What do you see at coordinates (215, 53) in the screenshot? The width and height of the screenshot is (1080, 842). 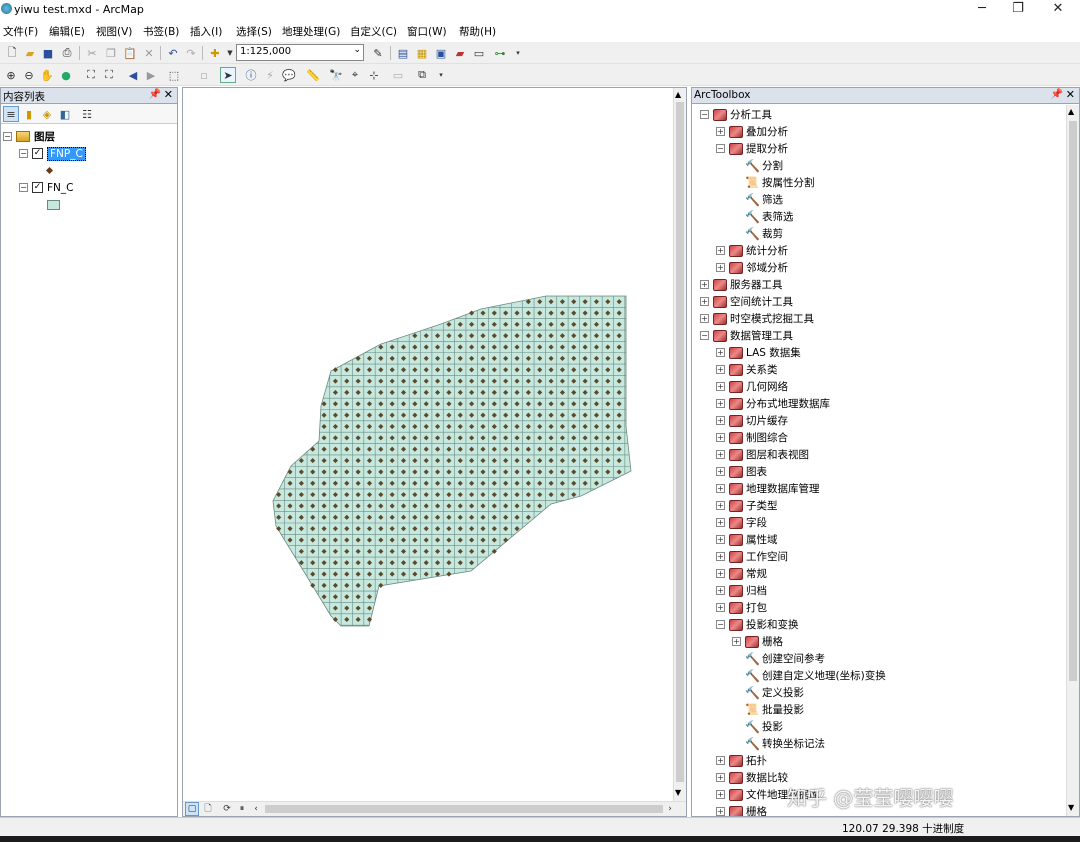 I see `add-data-icon: ✚` at bounding box center [215, 53].